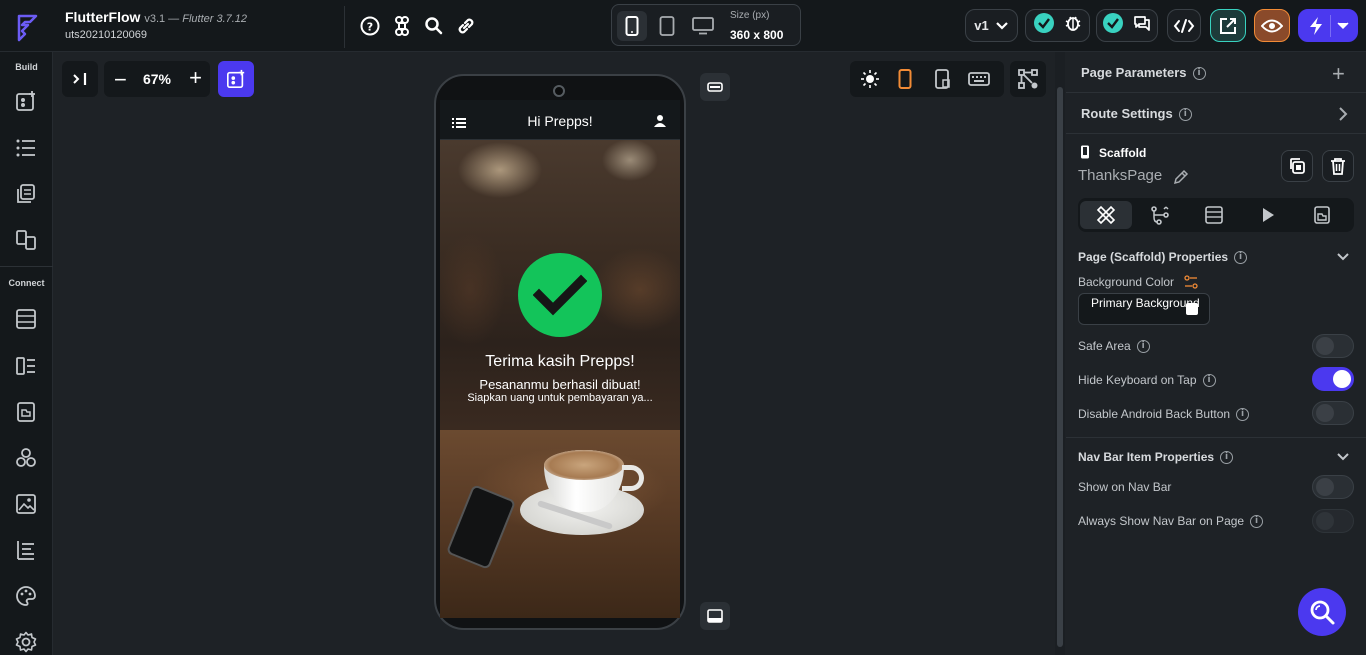 This screenshot has width=1366, height=655. I want to click on appbar-toggle-button, so click(715, 87).